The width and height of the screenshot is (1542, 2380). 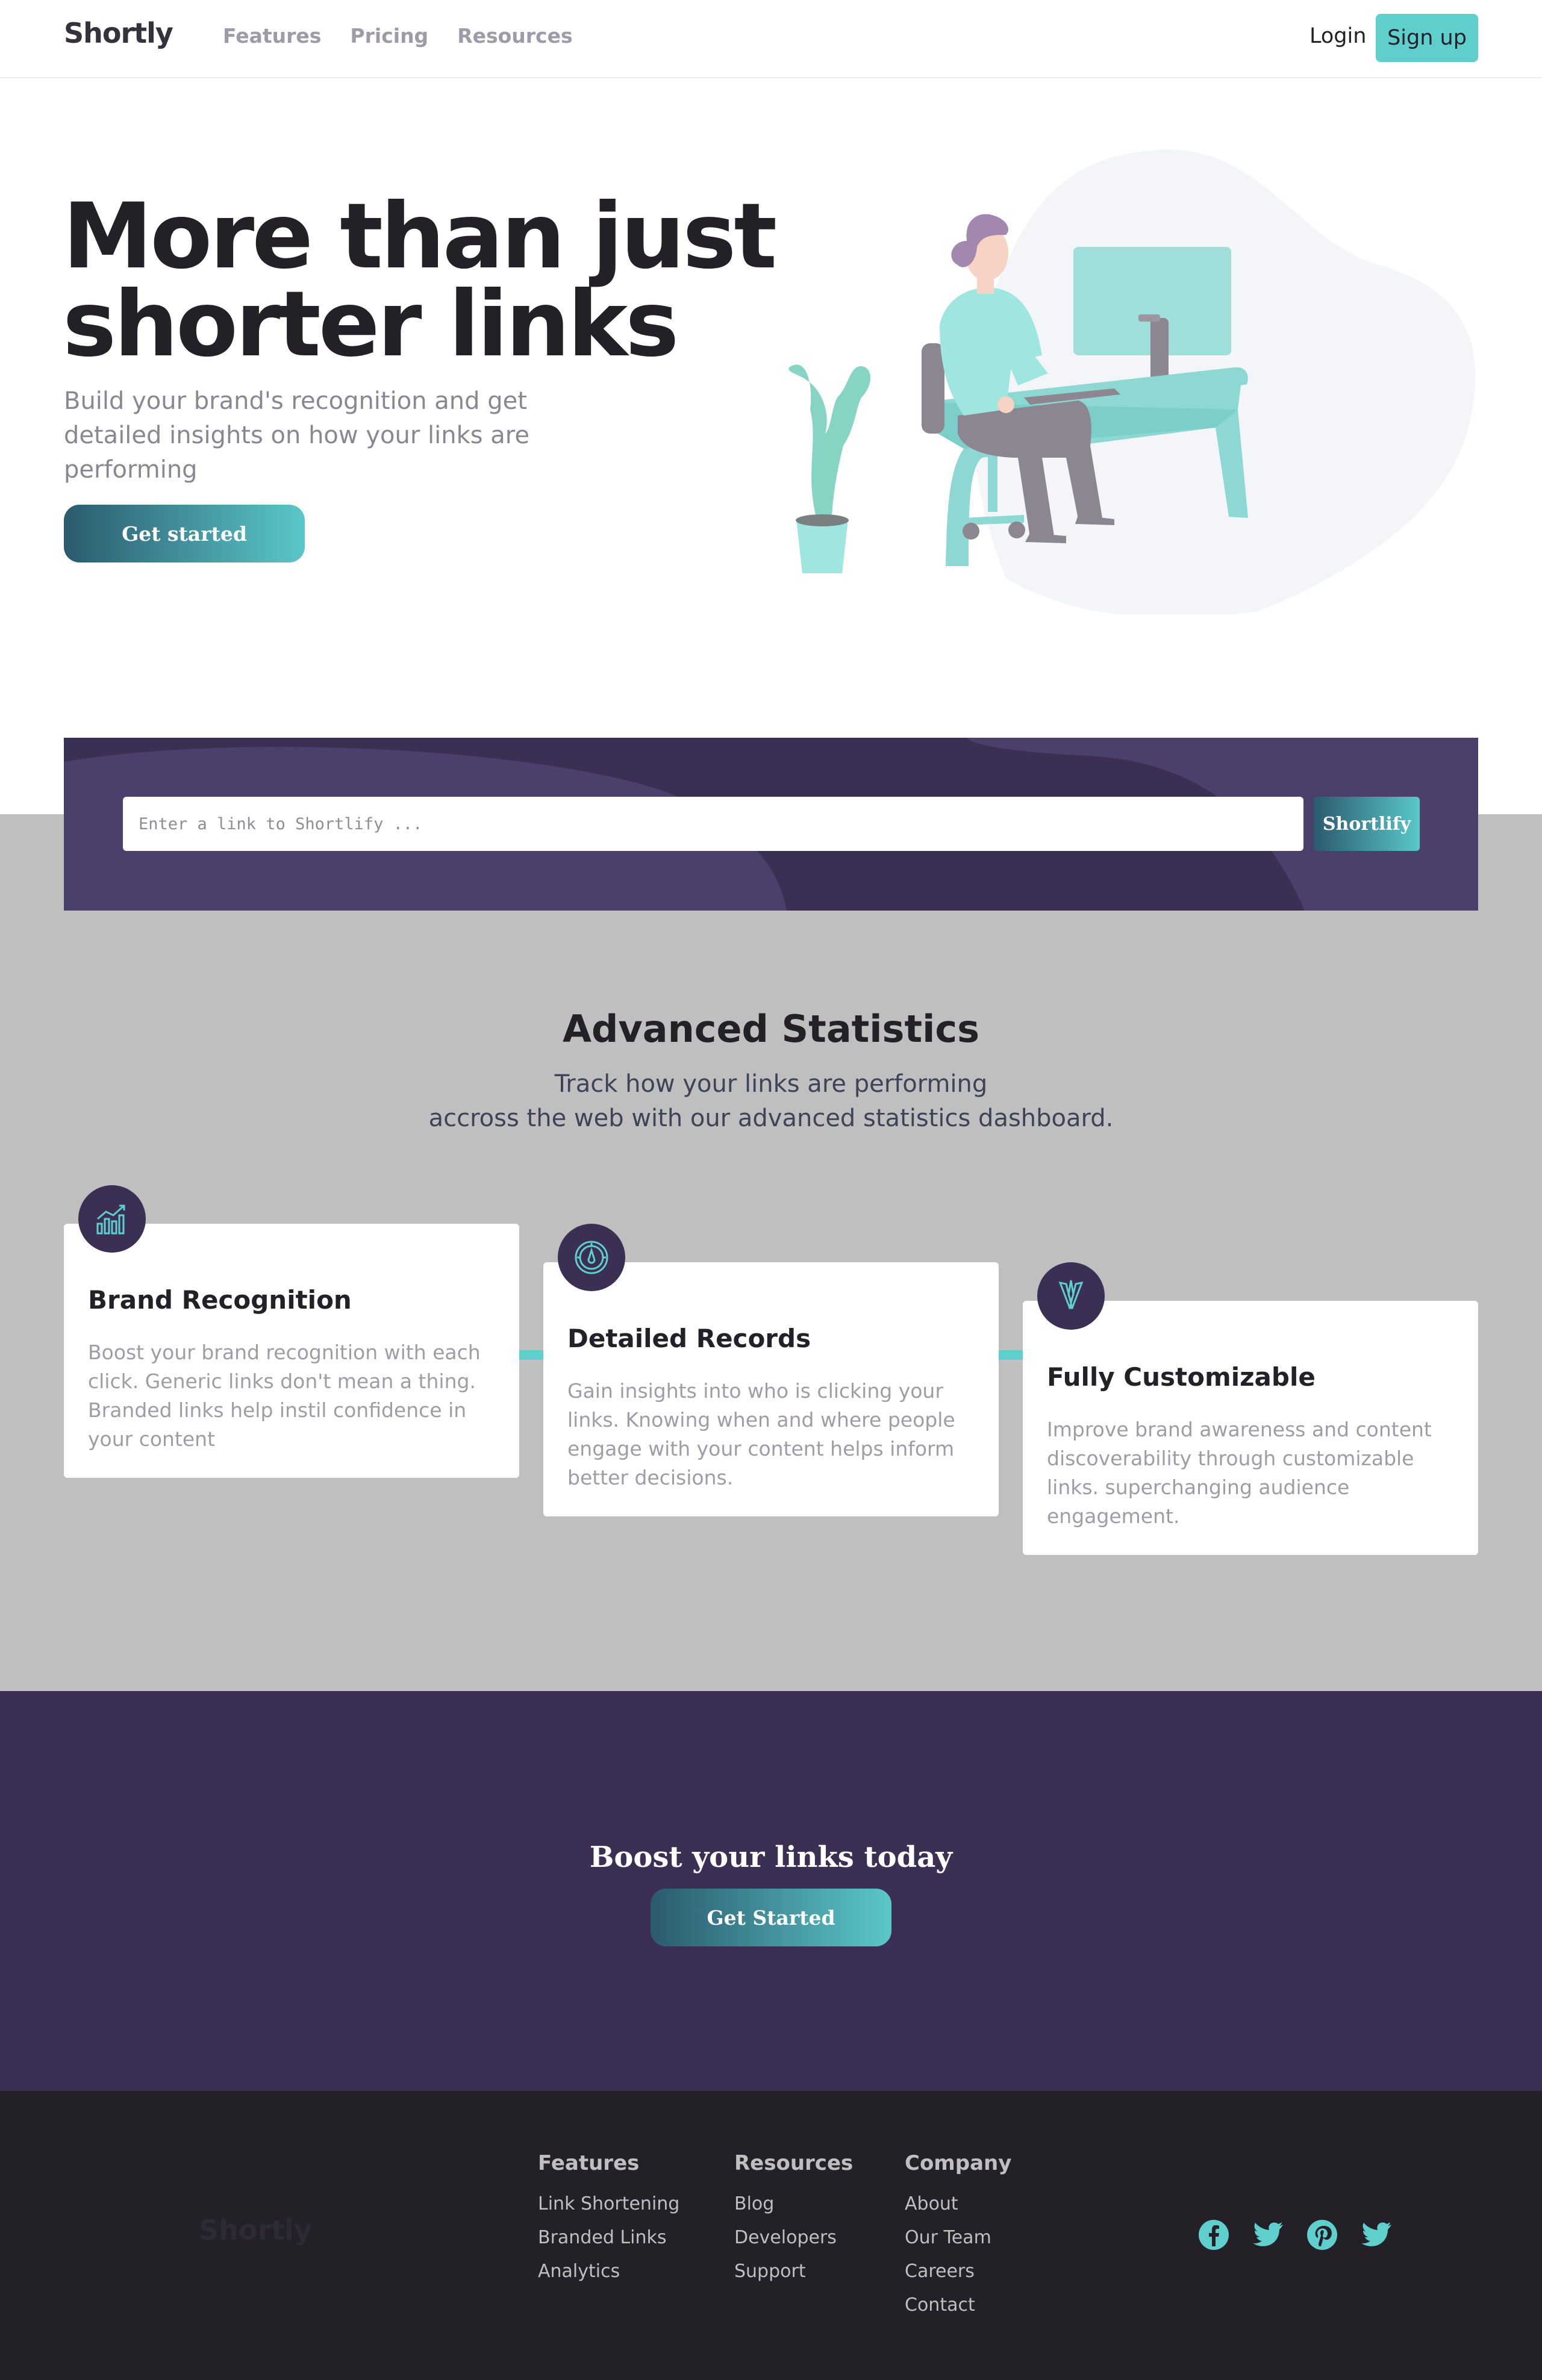 What do you see at coordinates (933, 388) in the screenshot?
I see `chair-back` at bounding box center [933, 388].